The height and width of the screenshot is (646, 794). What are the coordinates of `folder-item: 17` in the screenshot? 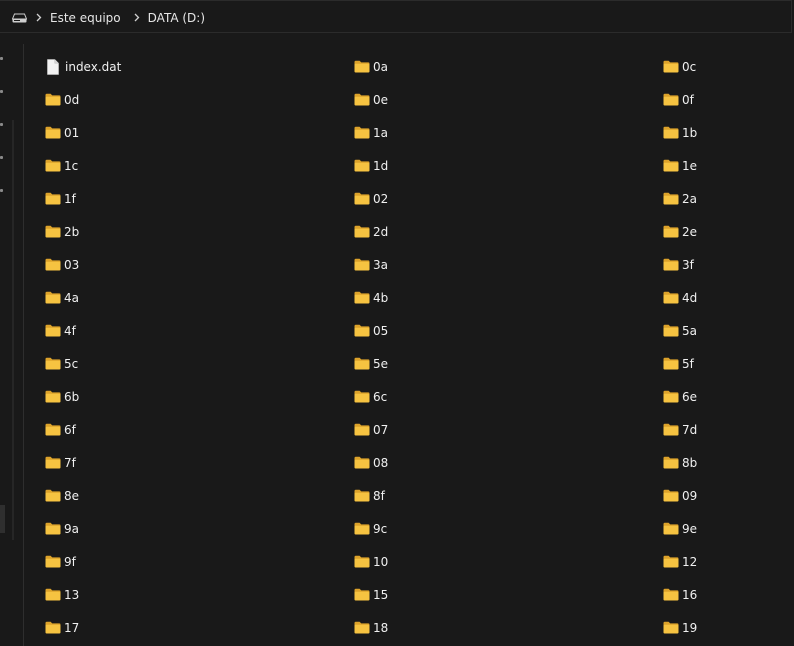 It's located at (199, 627).